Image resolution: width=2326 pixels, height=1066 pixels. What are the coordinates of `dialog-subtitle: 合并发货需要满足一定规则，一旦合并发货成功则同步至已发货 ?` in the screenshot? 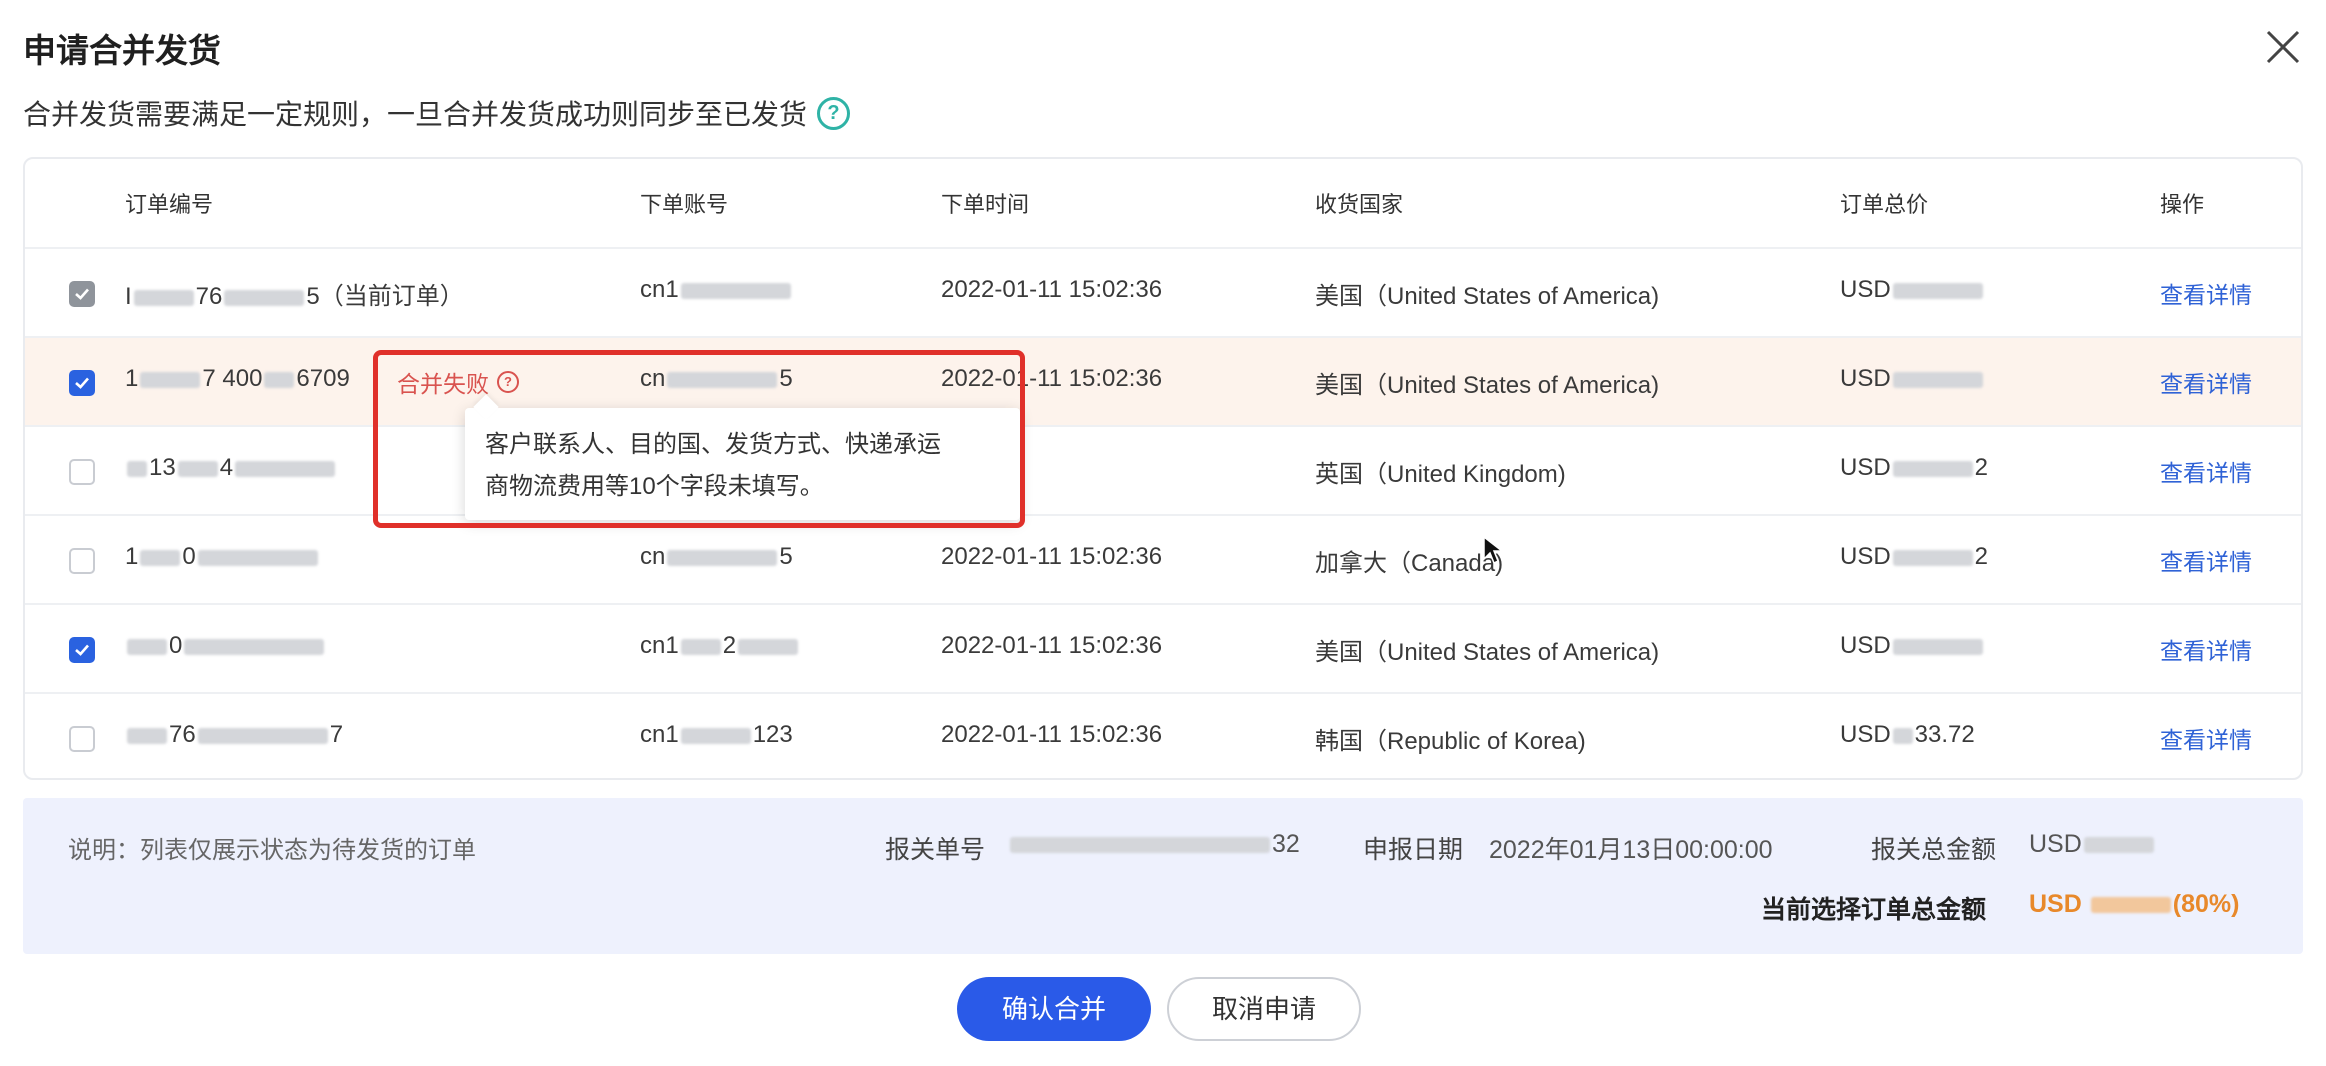 It's located at (437, 113).